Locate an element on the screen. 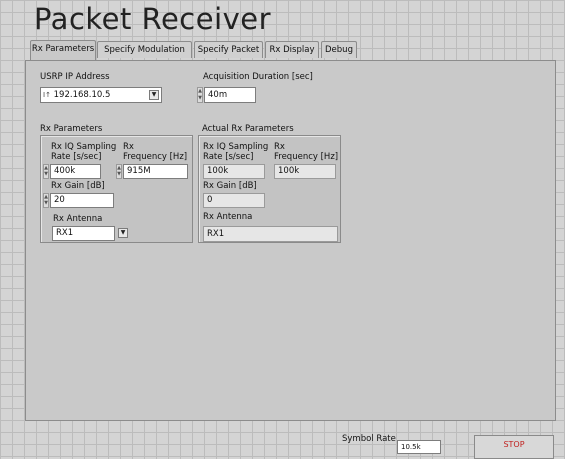 The height and width of the screenshot is (459, 565). acquisition-spinner-icon: ▲ ▼ is located at coordinates (200, 95).